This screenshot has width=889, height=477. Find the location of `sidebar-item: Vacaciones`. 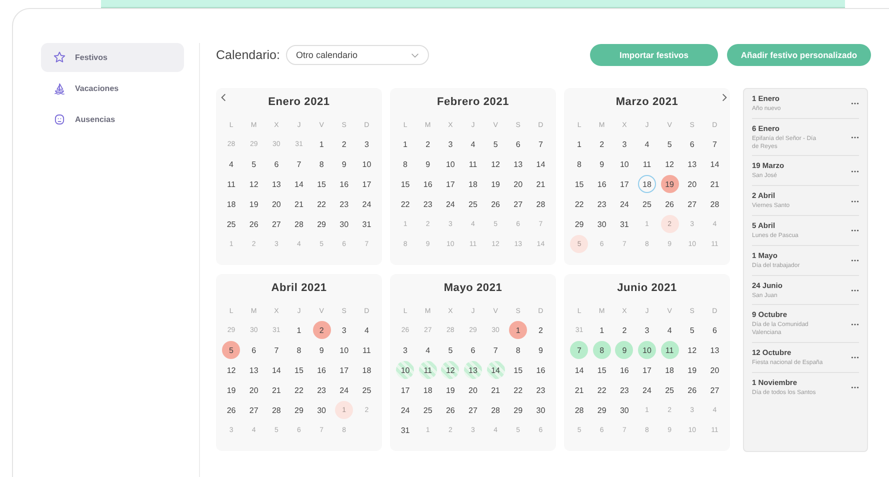

sidebar-item: Vacaciones is located at coordinates (112, 88).